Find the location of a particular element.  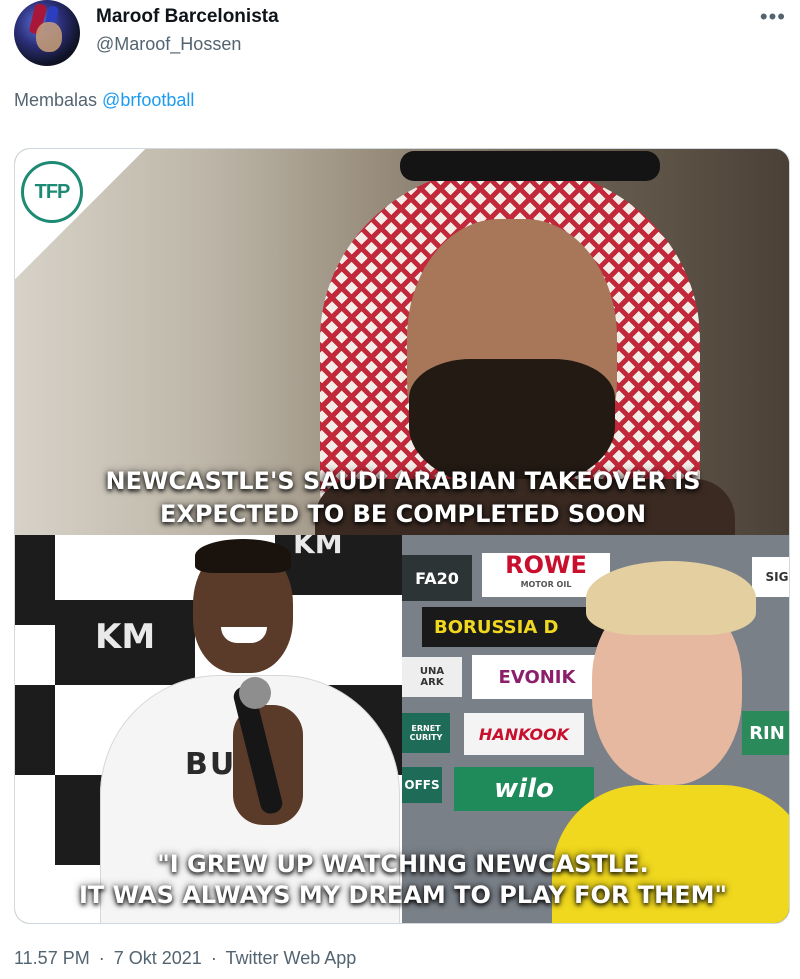

agal-shape is located at coordinates (530, 166).